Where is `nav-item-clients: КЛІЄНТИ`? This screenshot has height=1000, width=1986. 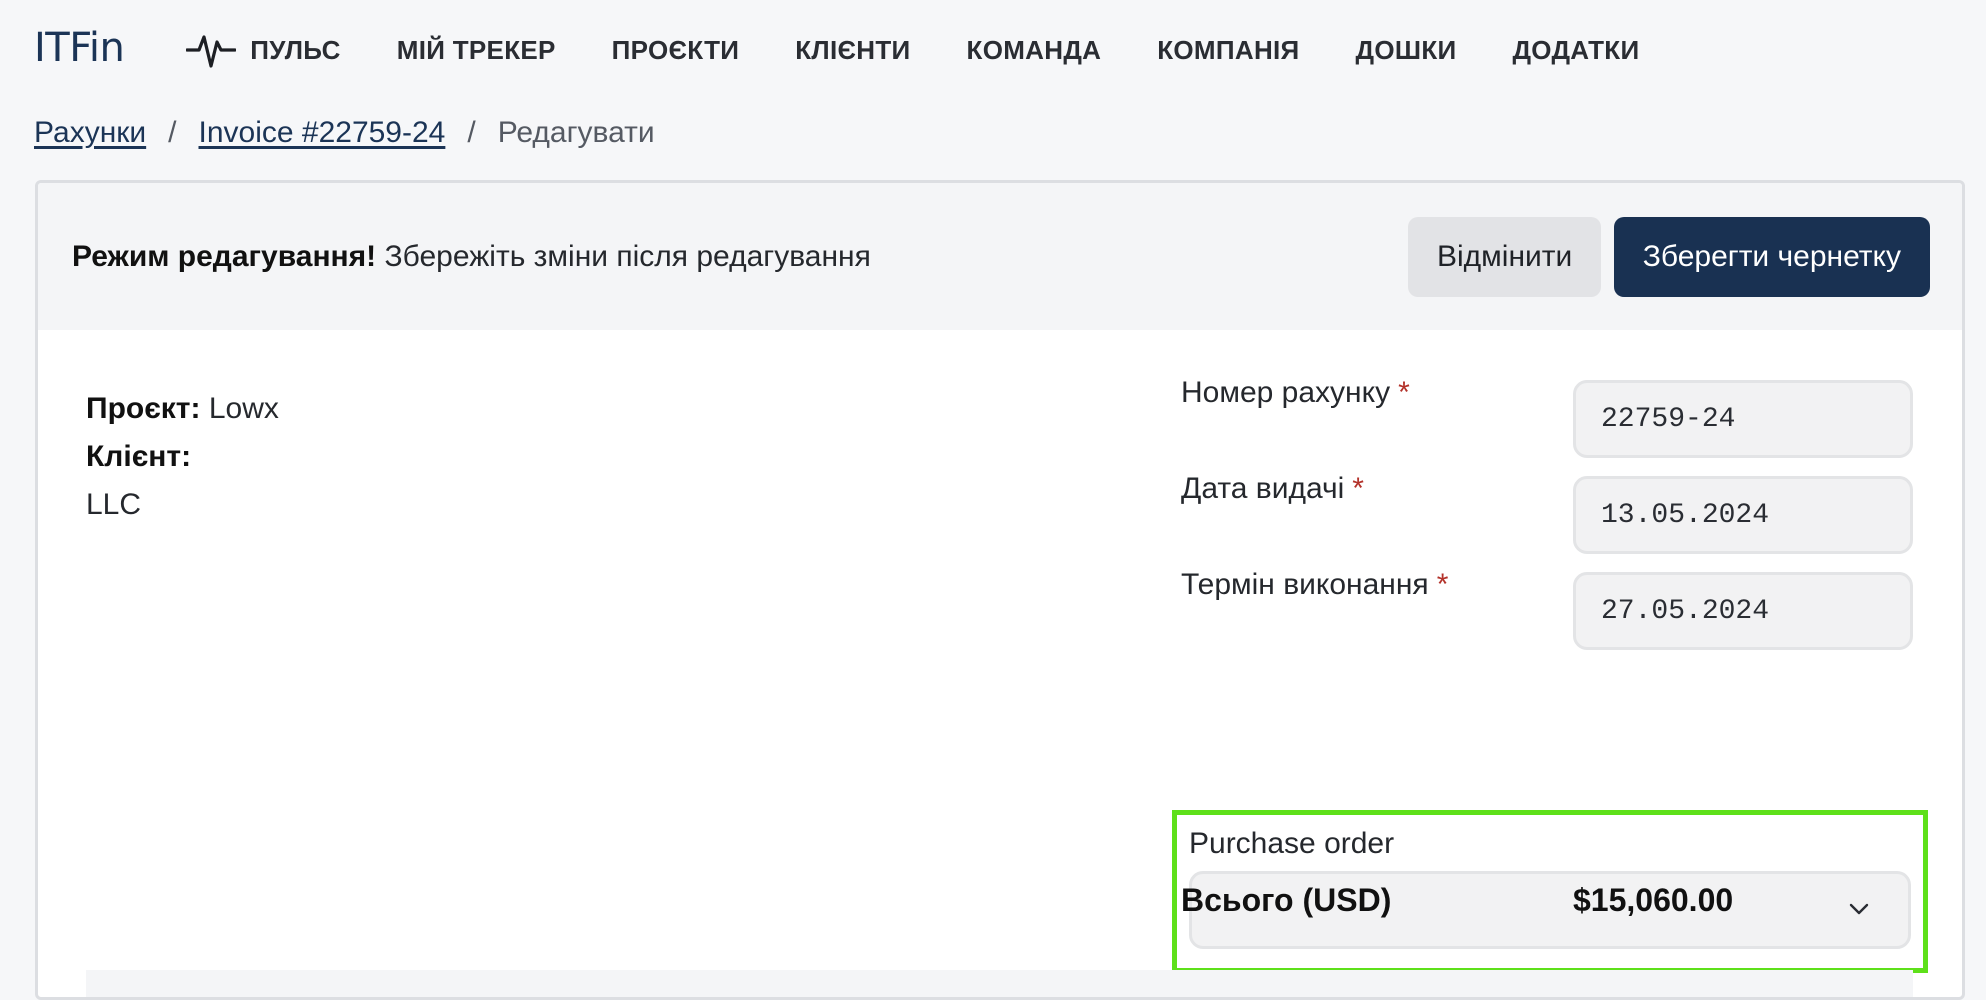 nav-item-clients: КЛІЄНТИ is located at coordinates (852, 50).